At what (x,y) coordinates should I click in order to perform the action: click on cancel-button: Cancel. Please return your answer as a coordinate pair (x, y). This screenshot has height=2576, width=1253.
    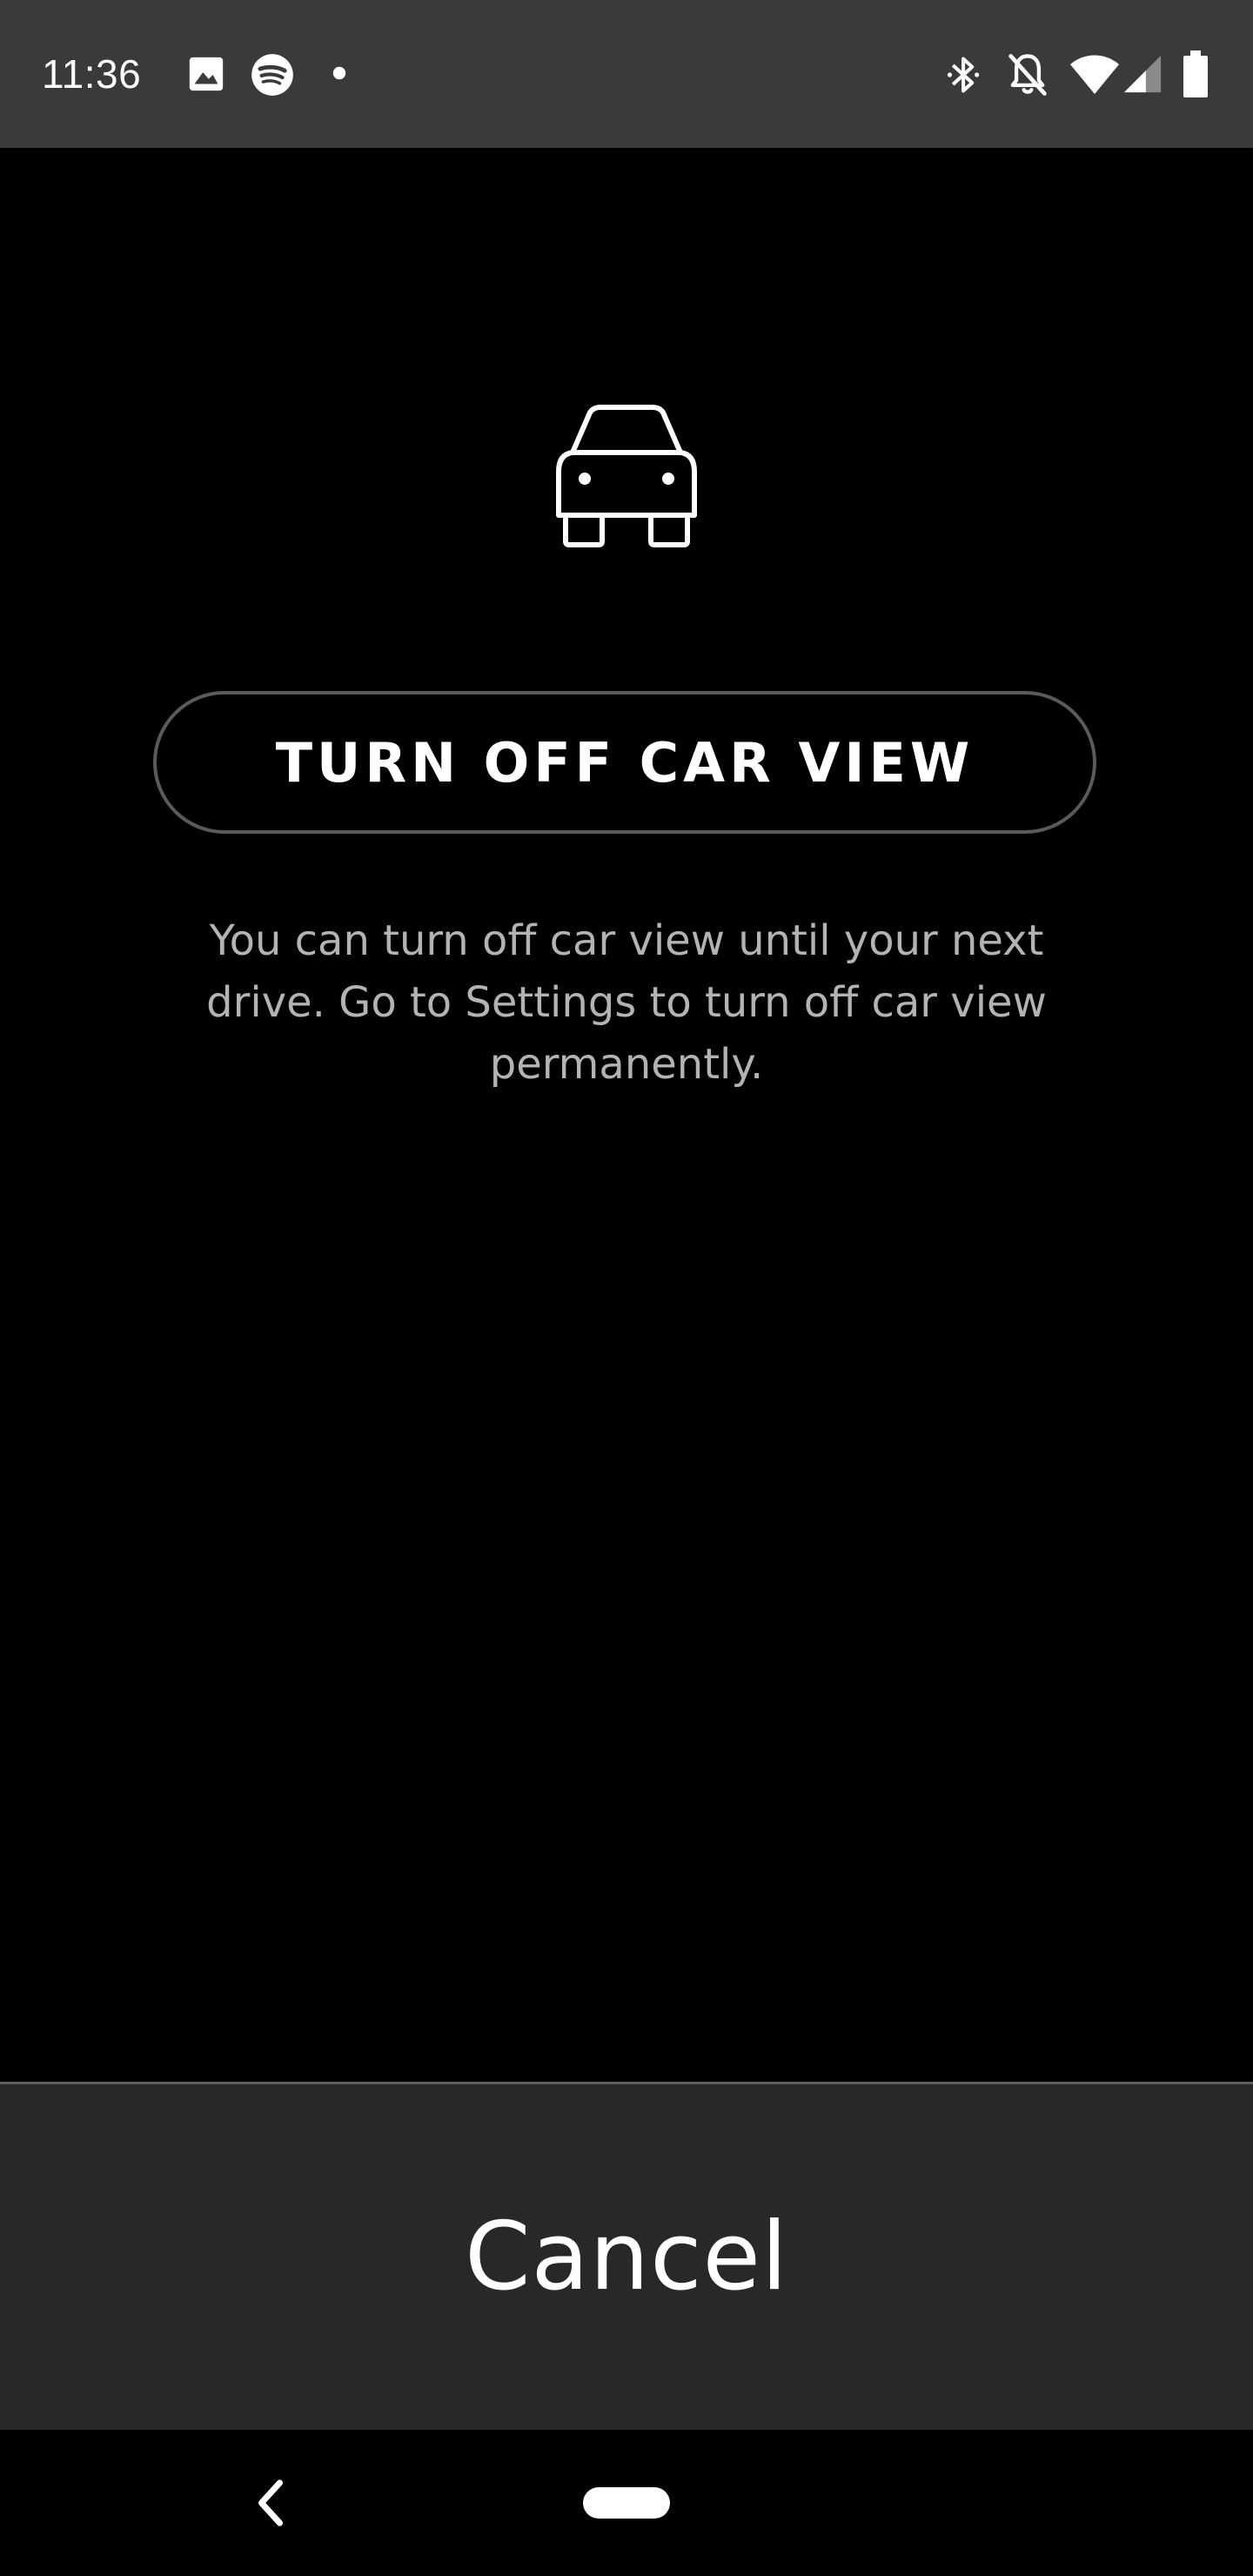
    Looking at the image, I should click on (626, 2256).